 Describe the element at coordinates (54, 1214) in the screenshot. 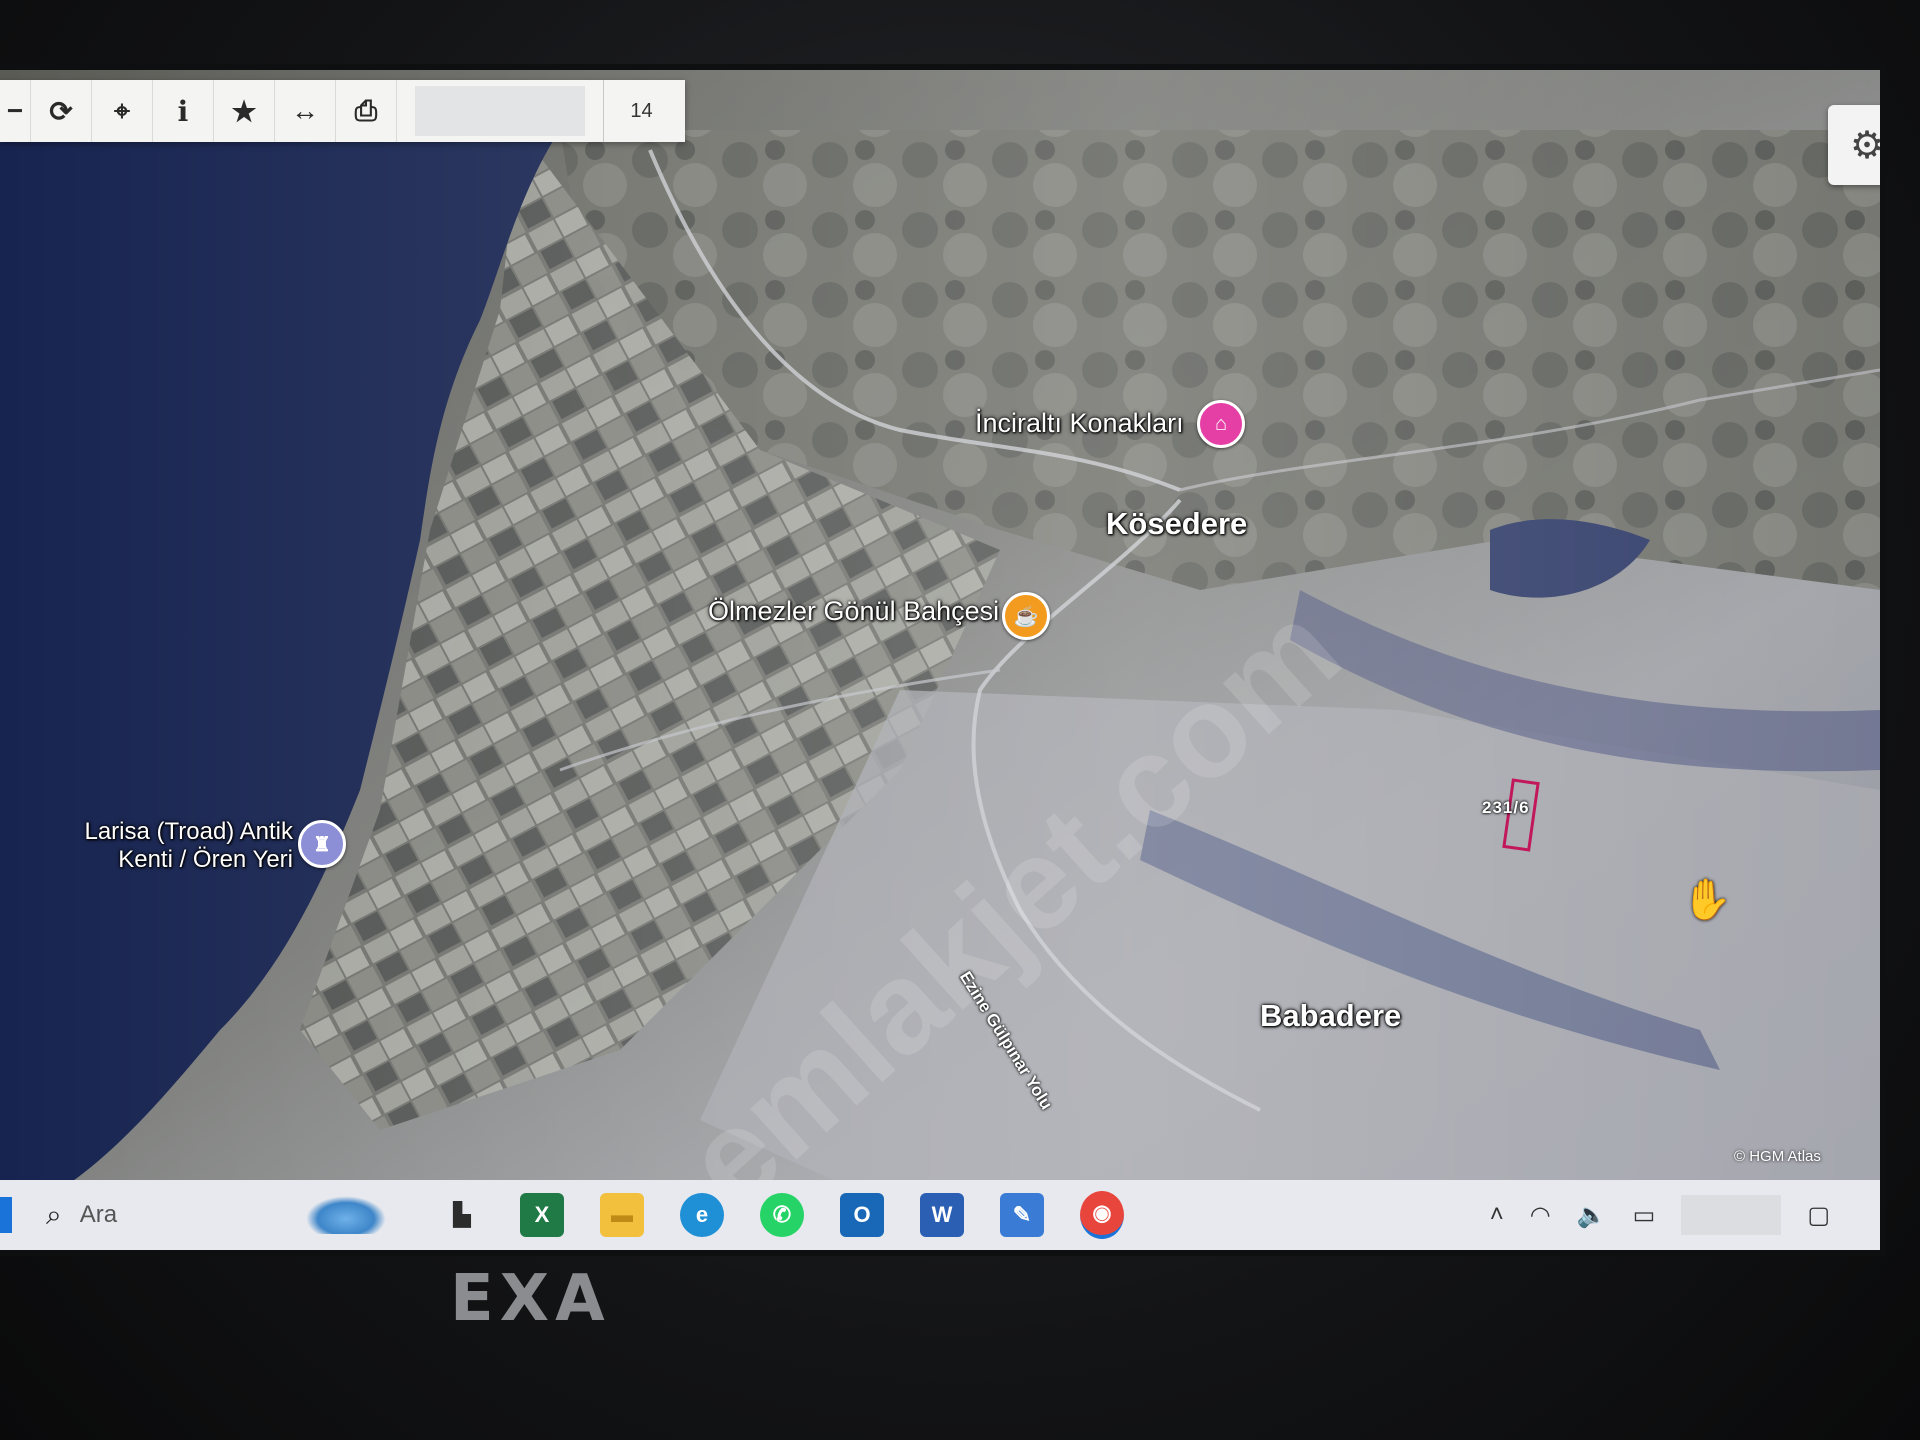

I see `search-icon: ⌕` at that location.